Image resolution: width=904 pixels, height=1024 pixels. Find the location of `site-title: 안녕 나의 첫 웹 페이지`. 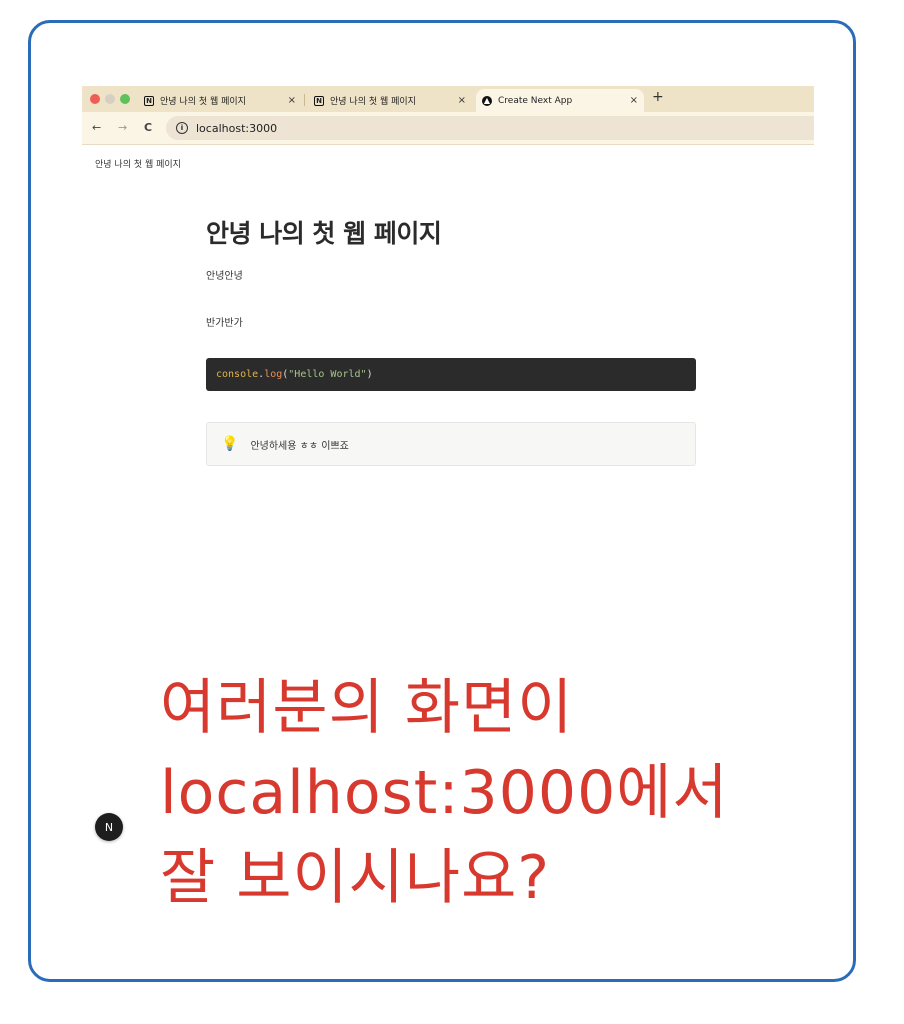

site-title: 안녕 나의 첫 웹 페이지 is located at coordinates (138, 163).